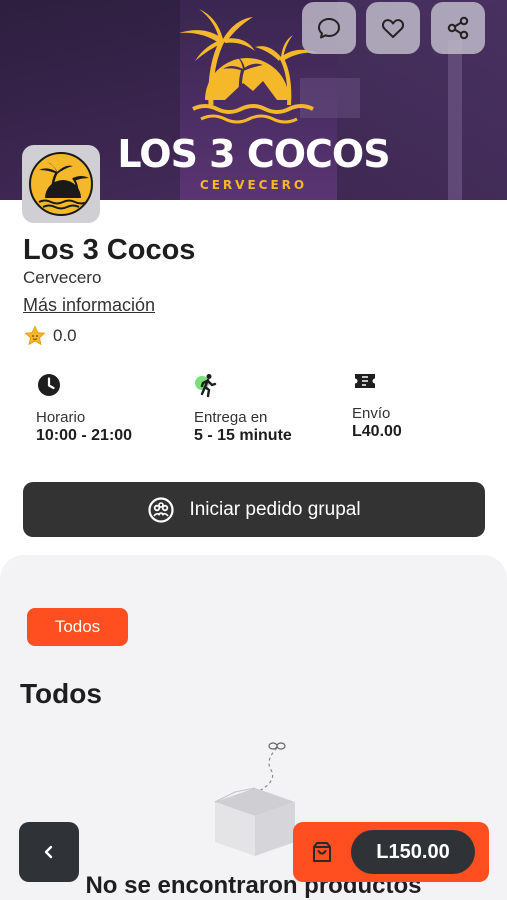  I want to click on ticket-icon, so click(365, 381).